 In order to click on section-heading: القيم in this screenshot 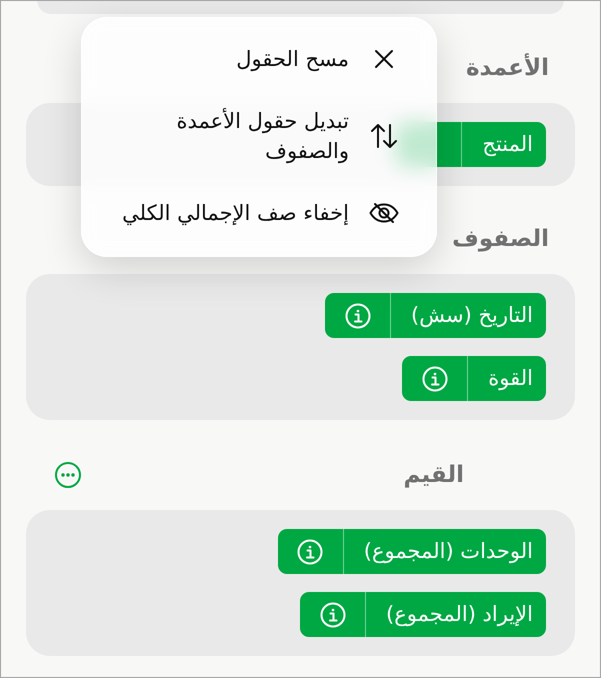, I will do `click(434, 475)`.